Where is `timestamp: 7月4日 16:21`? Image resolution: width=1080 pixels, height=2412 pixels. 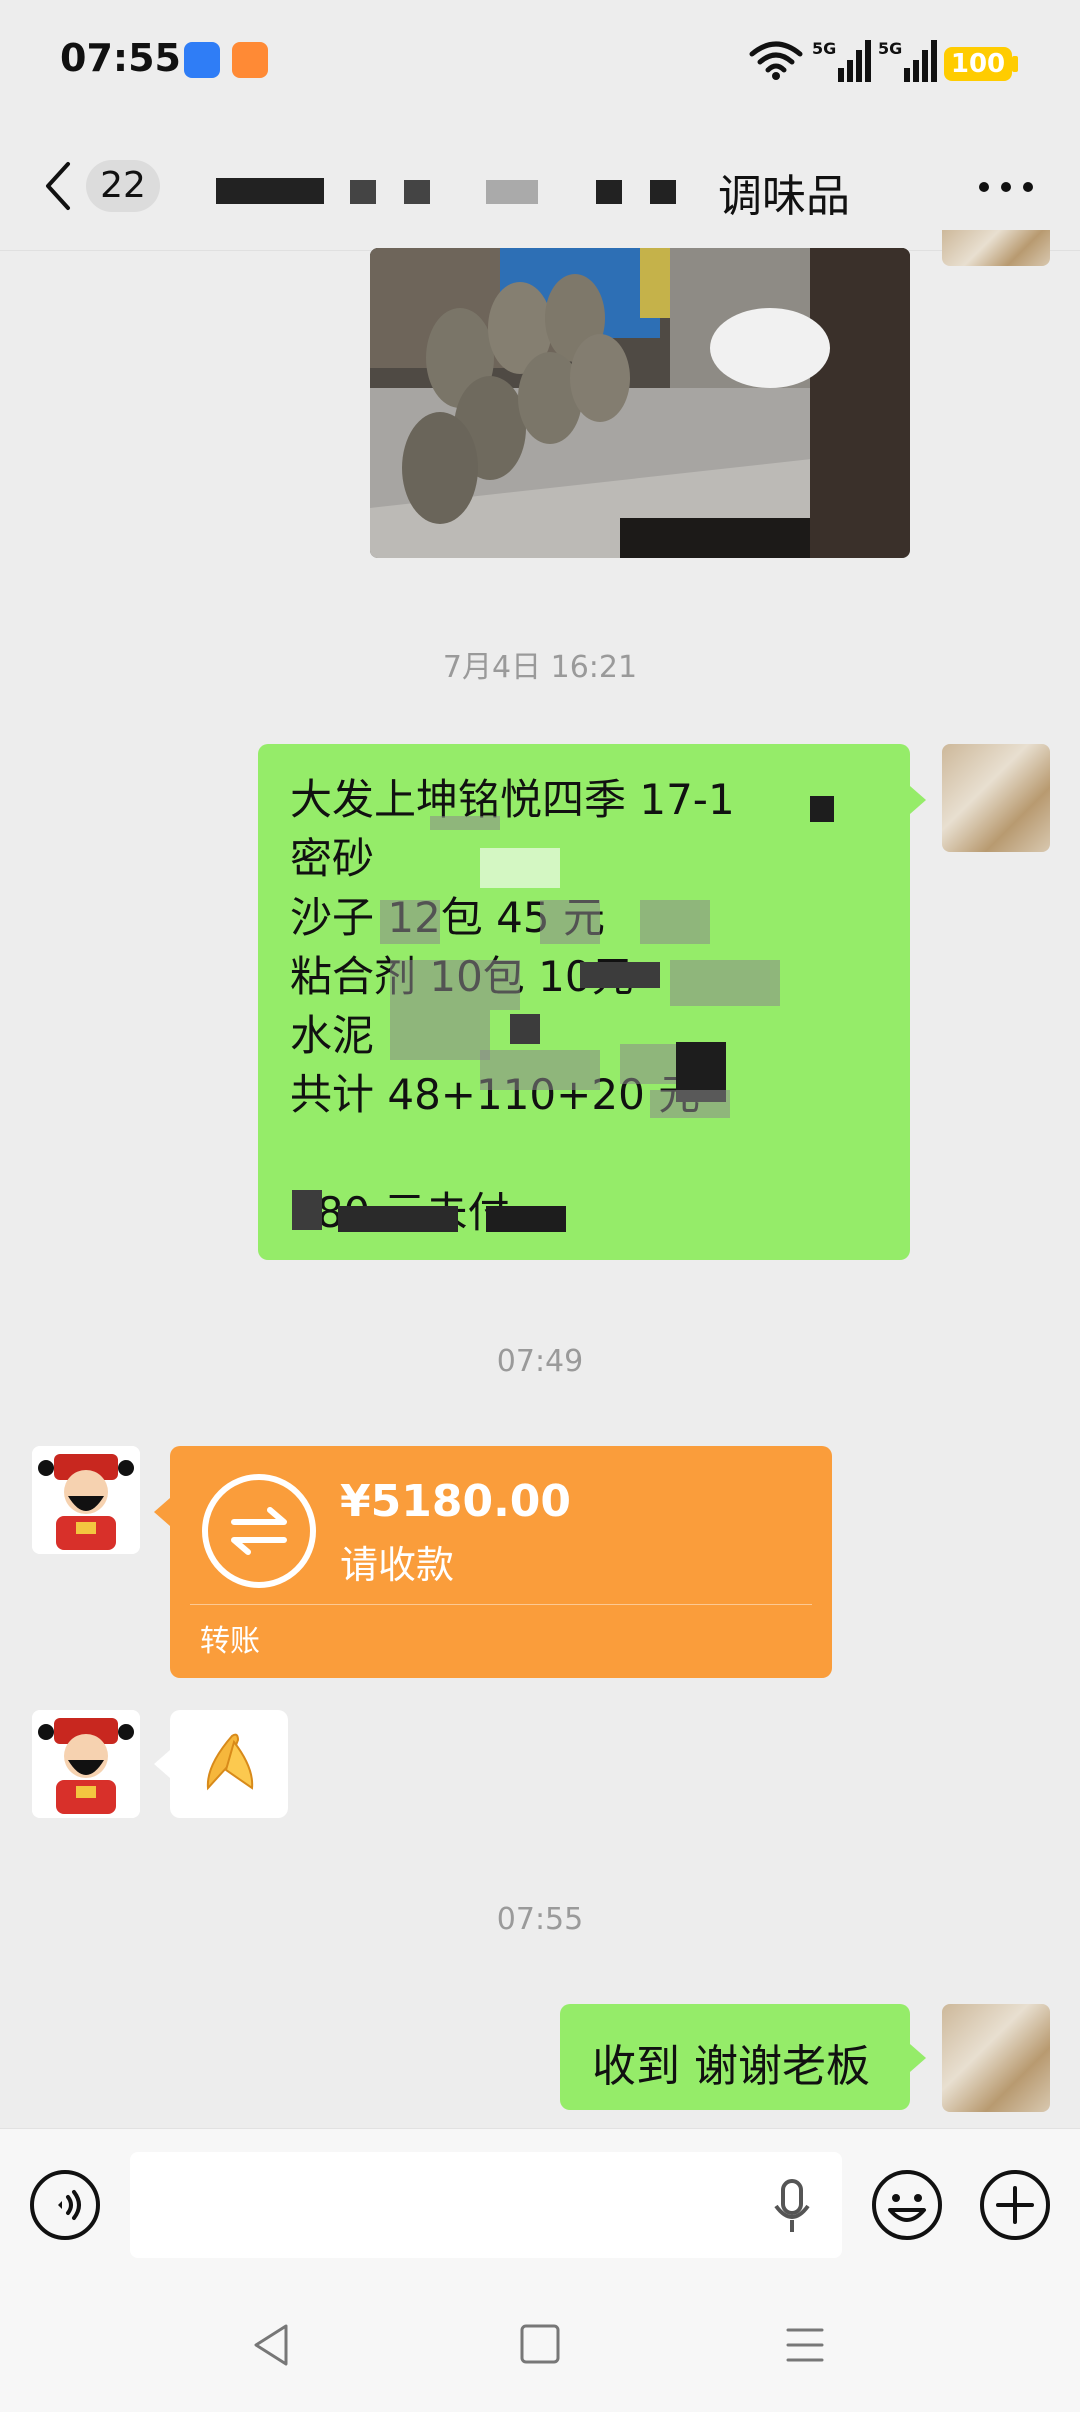 timestamp: 7月4日 16:21 is located at coordinates (540, 667).